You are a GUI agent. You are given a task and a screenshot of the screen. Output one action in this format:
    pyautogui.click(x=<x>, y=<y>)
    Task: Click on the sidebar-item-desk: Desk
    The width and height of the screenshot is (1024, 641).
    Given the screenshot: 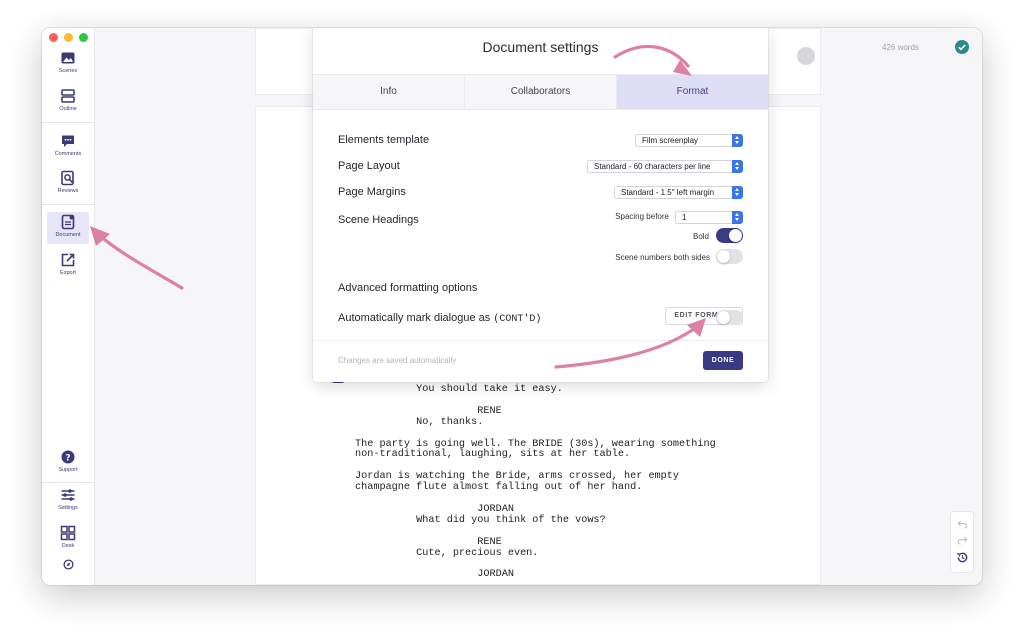 What is the action you would take?
    pyautogui.click(x=68, y=539)
    